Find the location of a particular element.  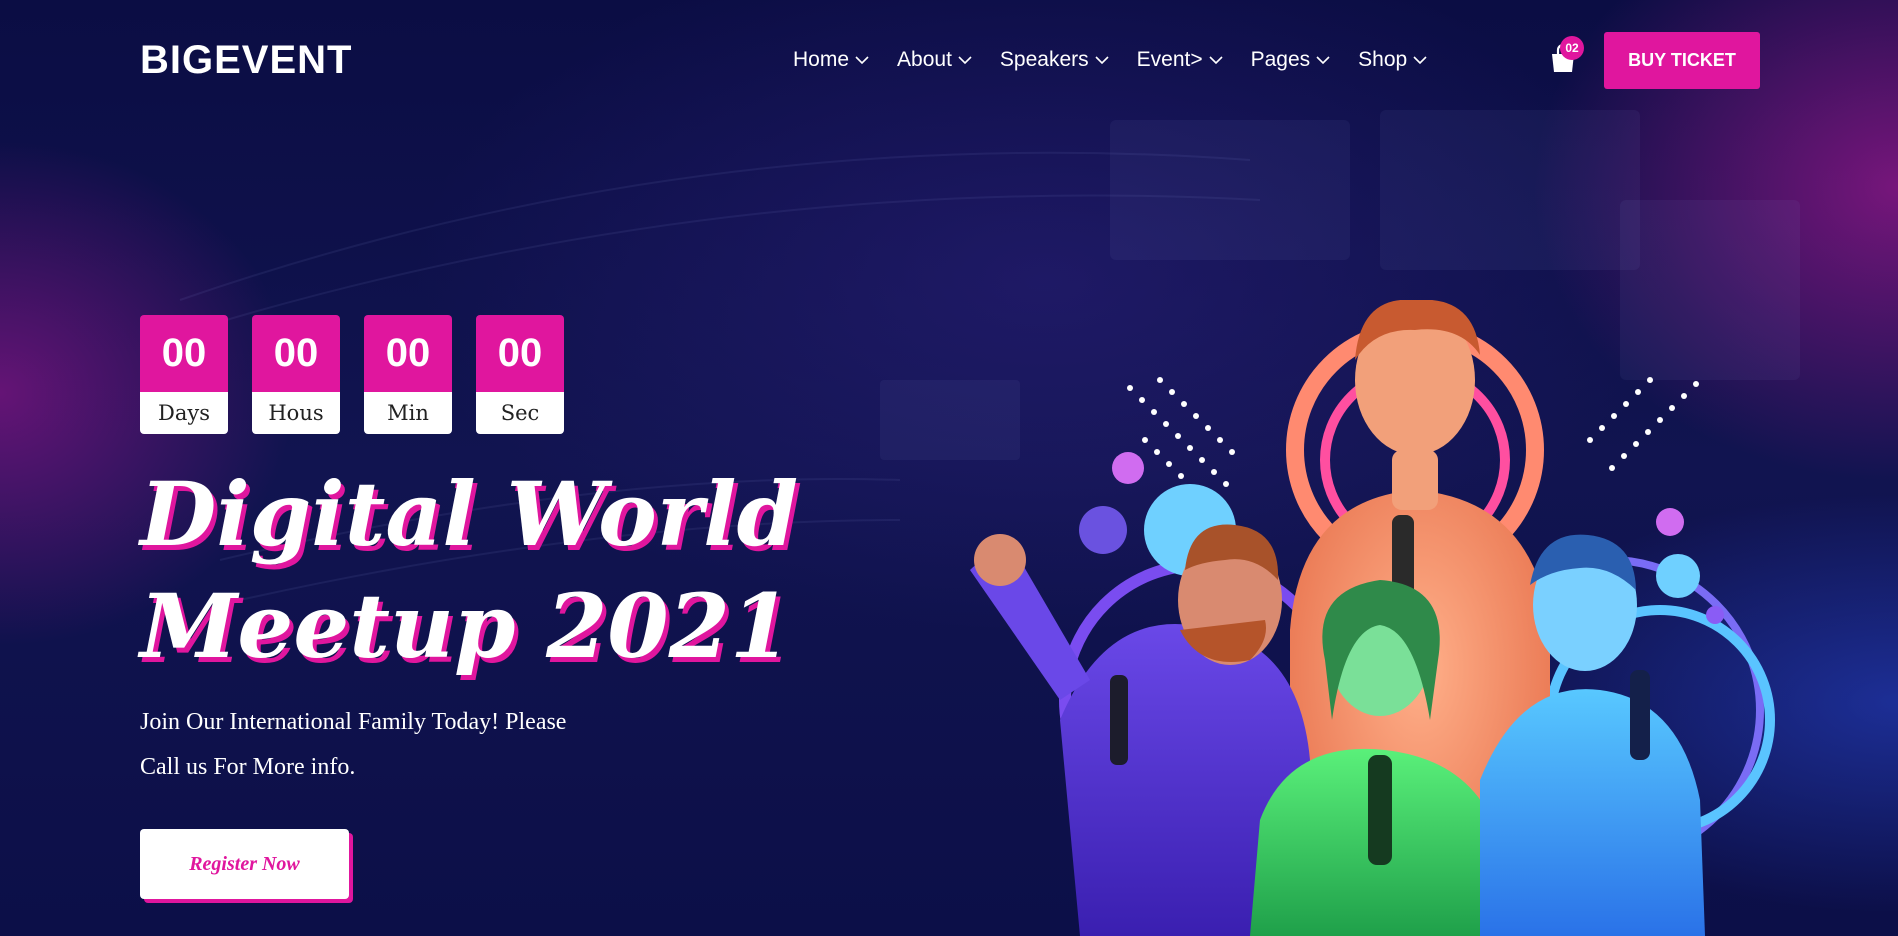

hero-subtitle-line: Call us For More info. is located at coordinates (248, 767).